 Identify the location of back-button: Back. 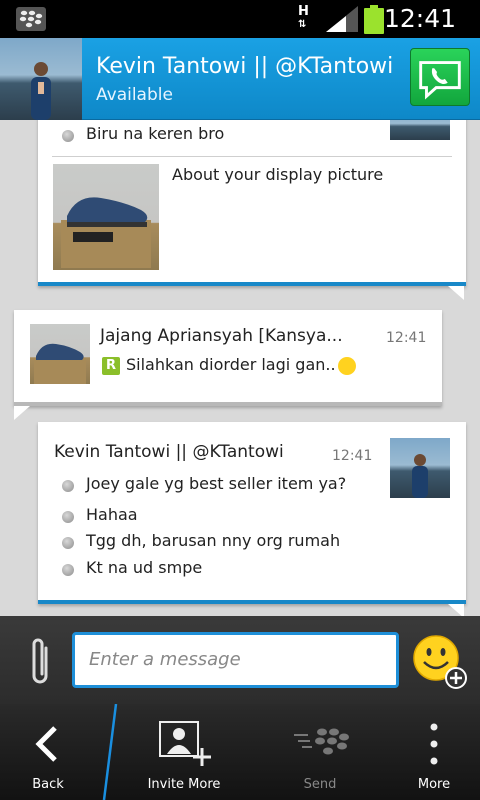
(48, 752).